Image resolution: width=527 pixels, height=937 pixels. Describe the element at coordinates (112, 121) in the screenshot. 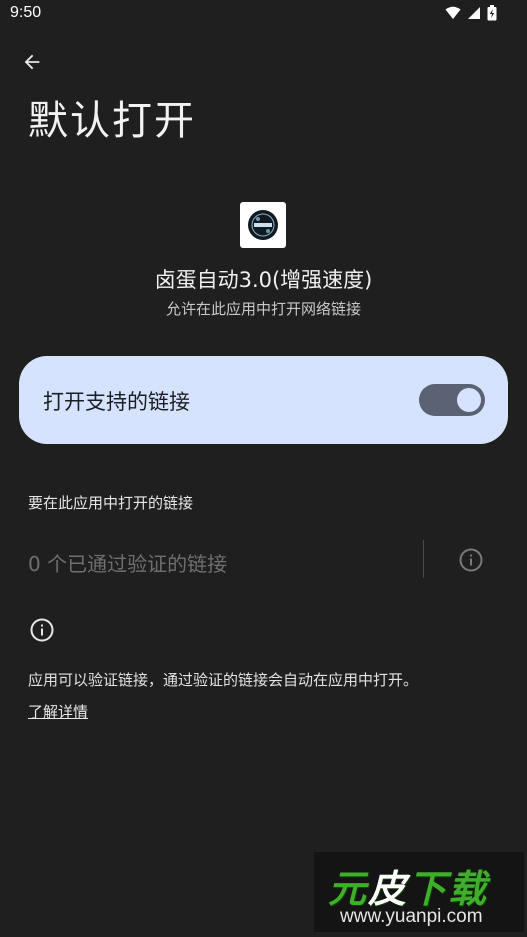

I see `page-title: 默认打开` at that location.